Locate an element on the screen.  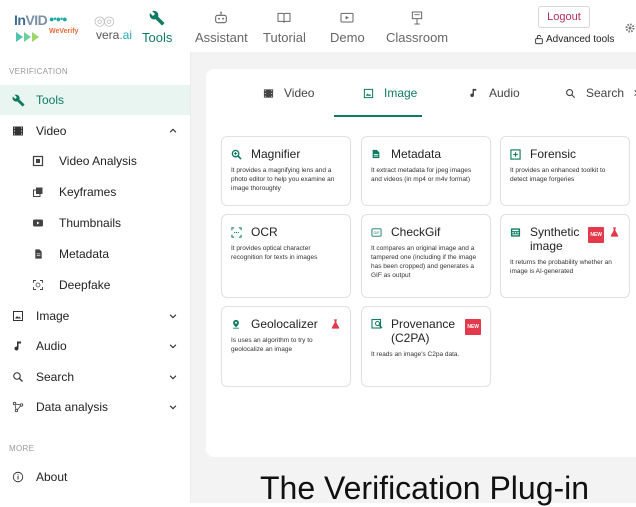
book-icon is located at coordinates (284, 18).